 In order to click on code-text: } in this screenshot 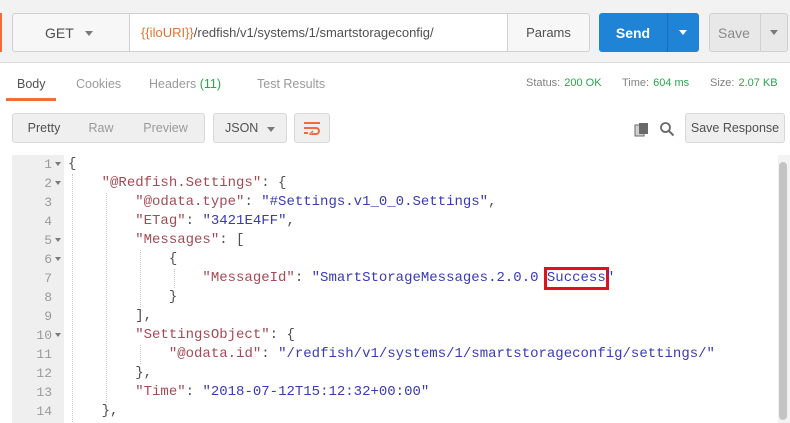, I will do `click(173, 297)`.